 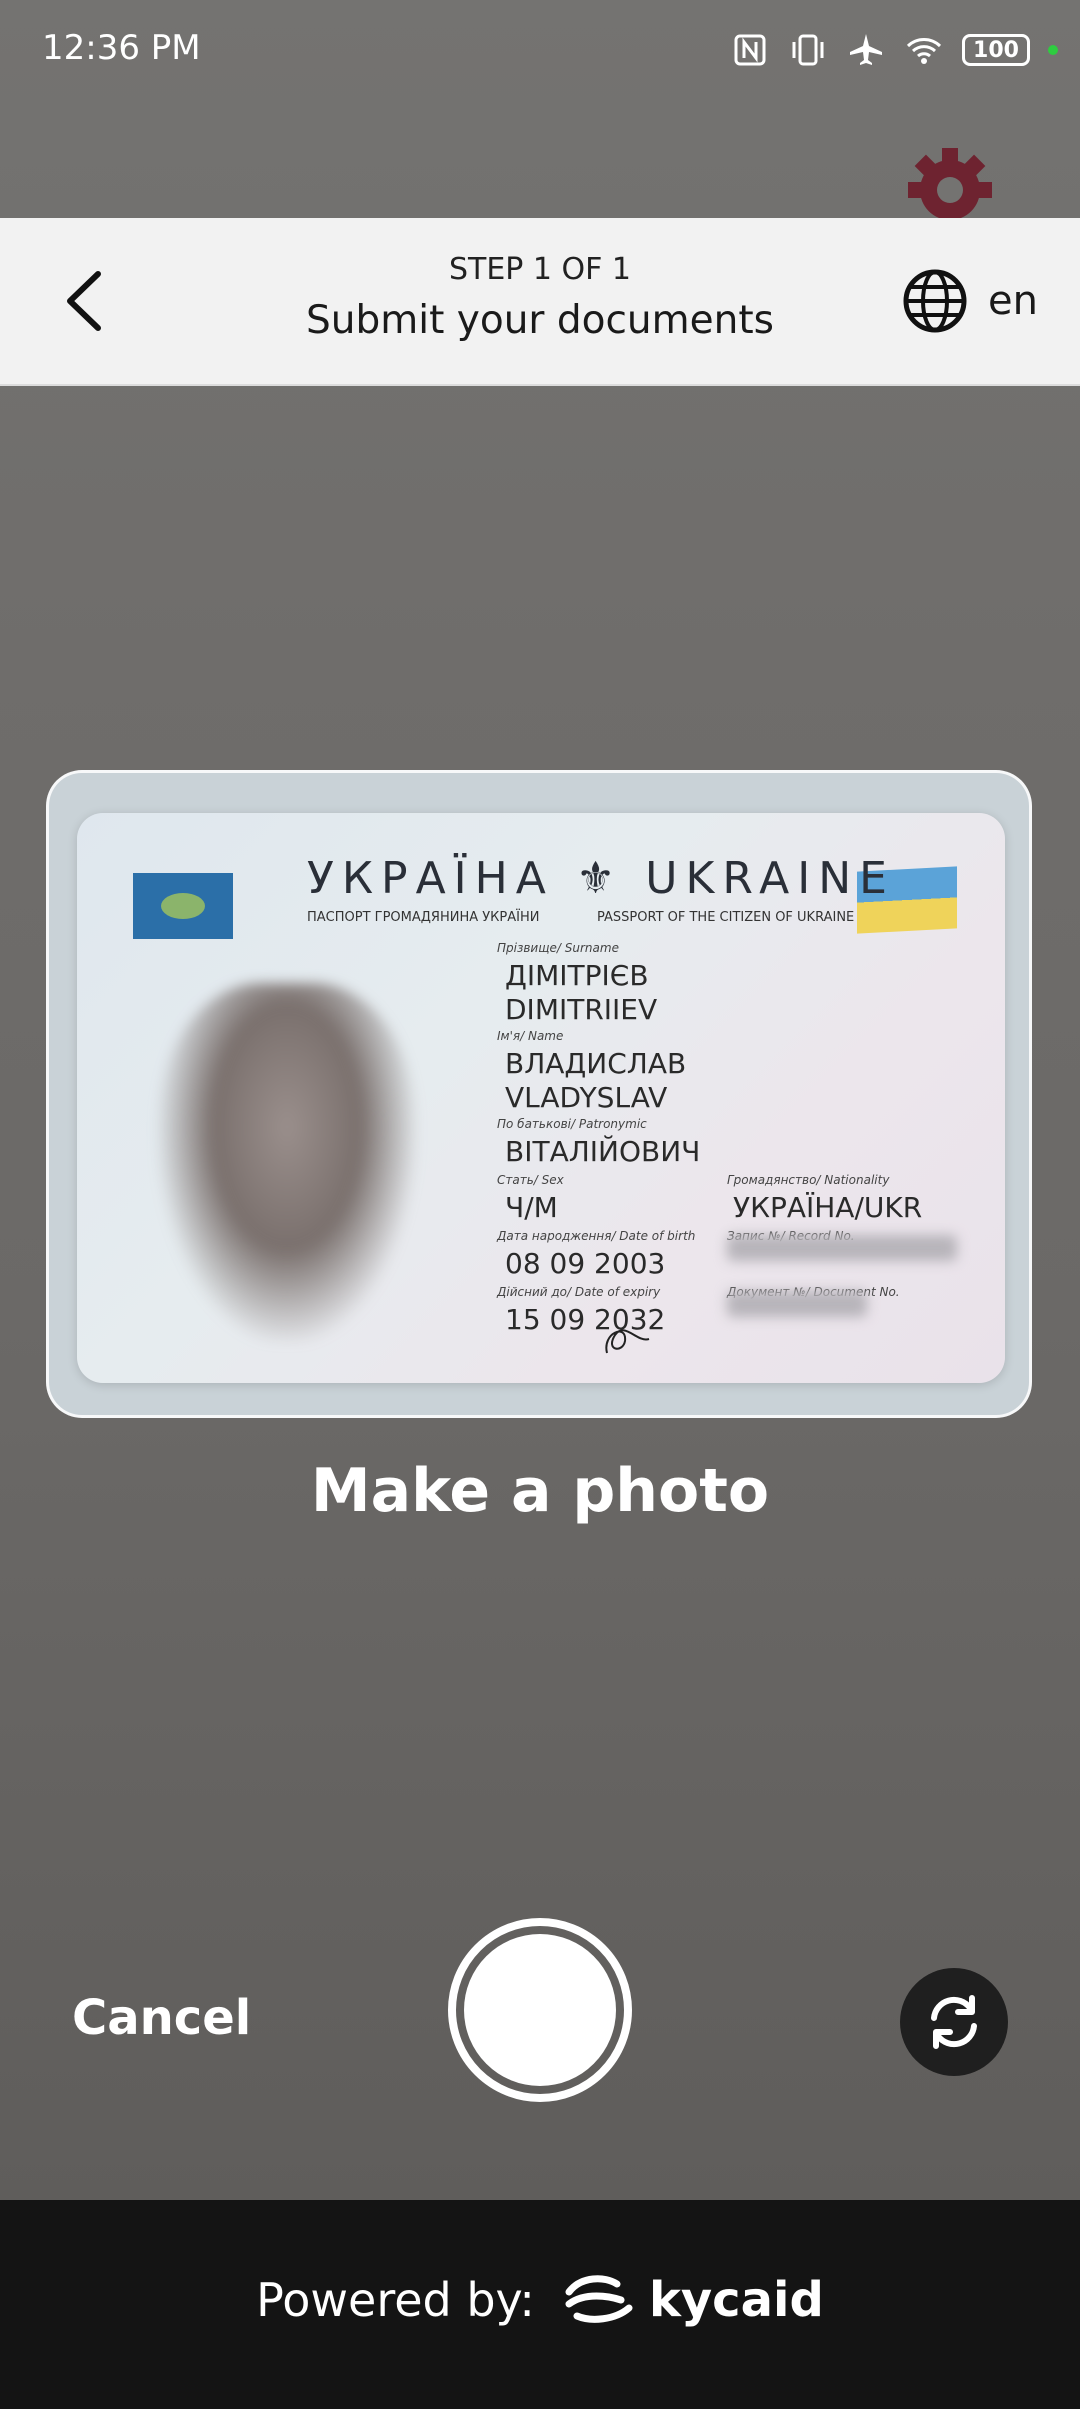 I want to click on switch-camera-button, so click(x=954, y=2022).